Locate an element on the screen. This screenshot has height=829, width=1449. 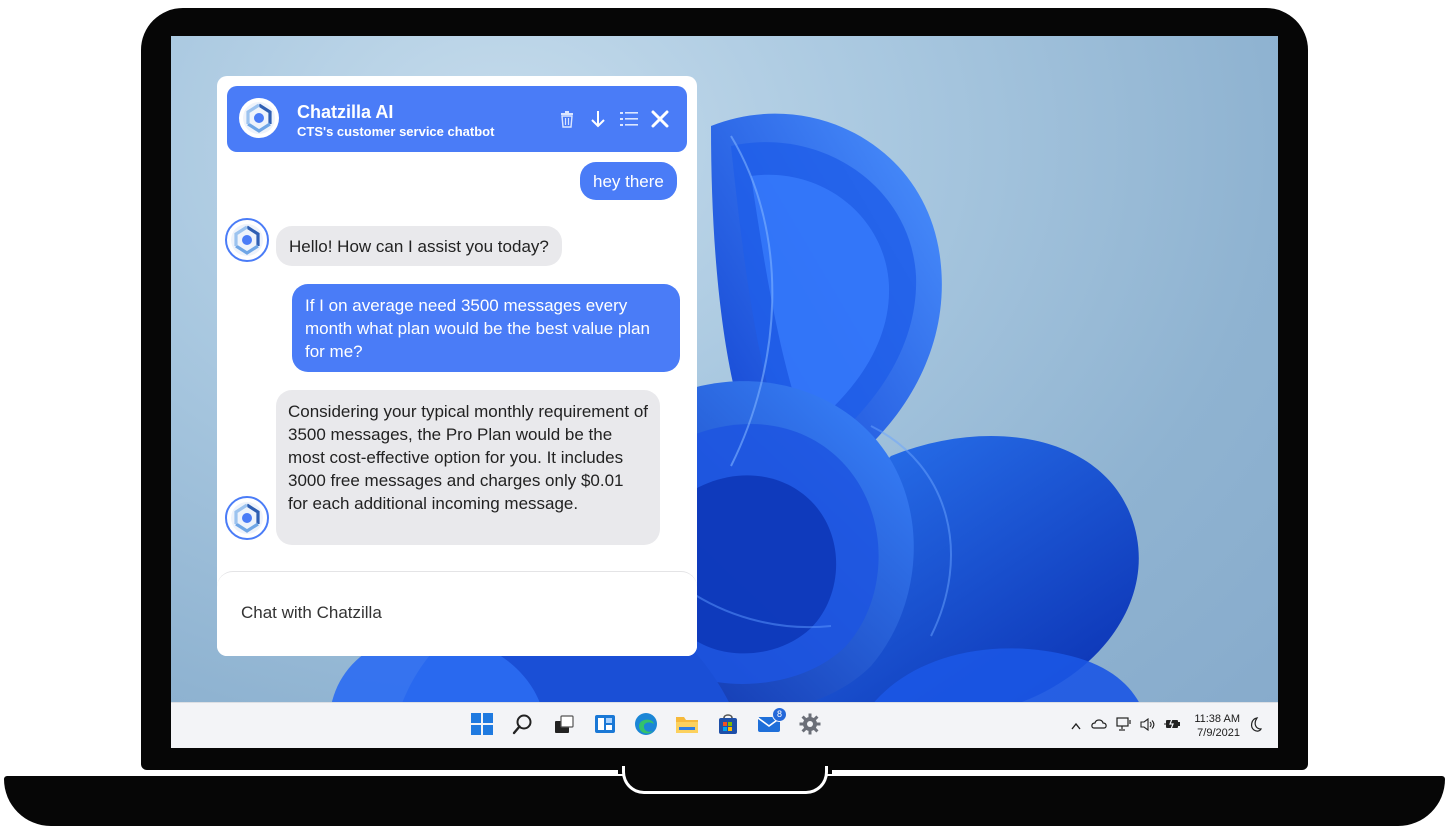
network-icon is located at coordinates (1124, 725).